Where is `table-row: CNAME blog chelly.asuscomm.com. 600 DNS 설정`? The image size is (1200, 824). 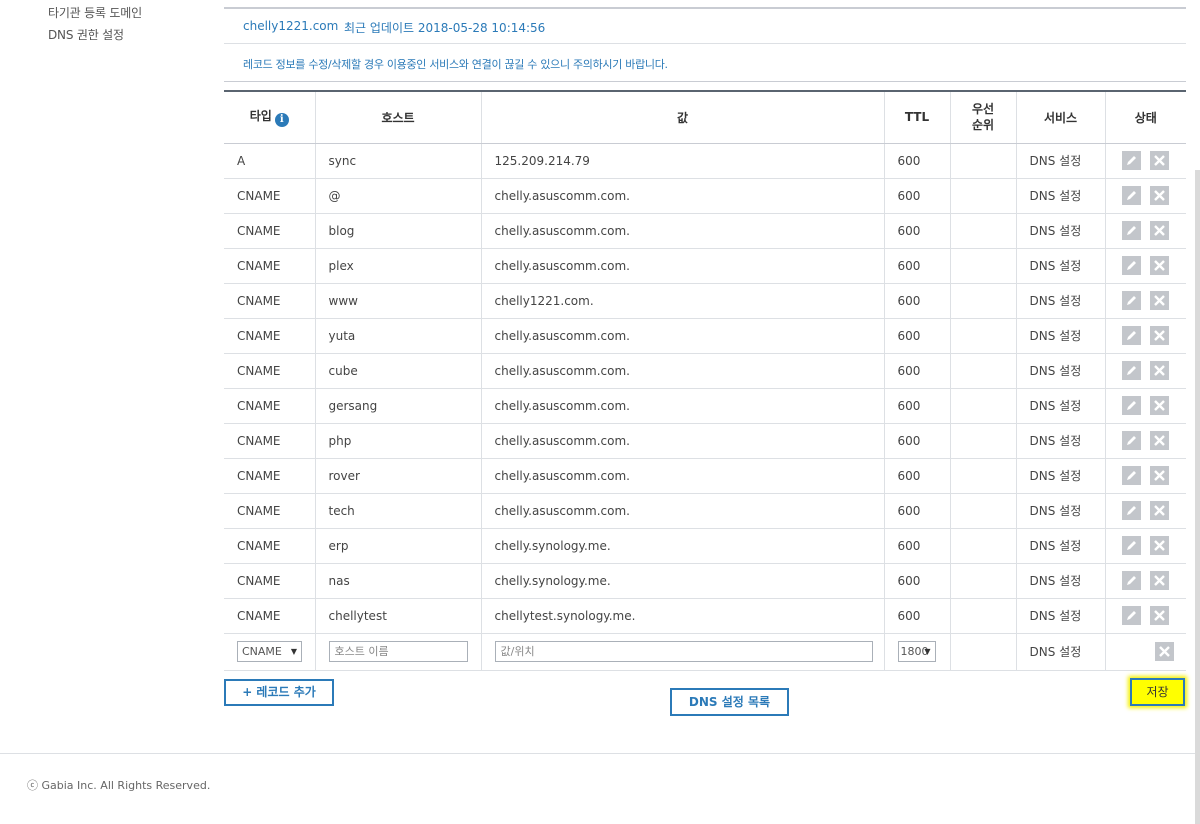 table-row: CNAME blog chelly.asuscomm.com. 600 DNS 설정 is located at coordinates (705, 231).